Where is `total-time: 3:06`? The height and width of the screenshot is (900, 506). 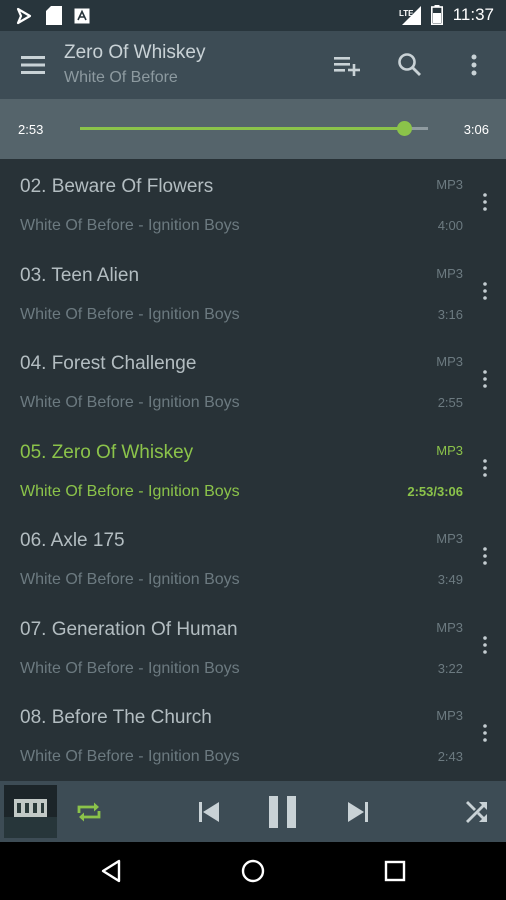 total-time: 3:06 is located at coordinates (476, 129).